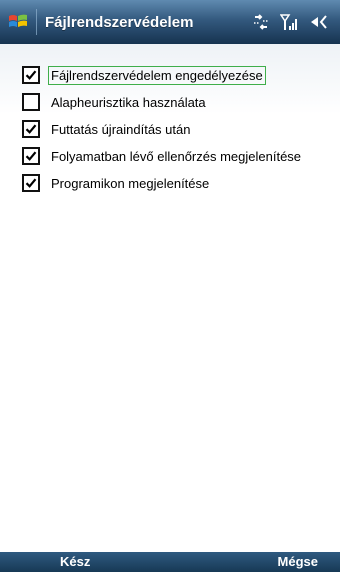 Image resolution: width=340 pixels, height=572 pixels. What do you see at coordinates (130, 183) in the screenshot?
I see `option-label: Programikon megjelenítése` at bounding box center [130, 183].